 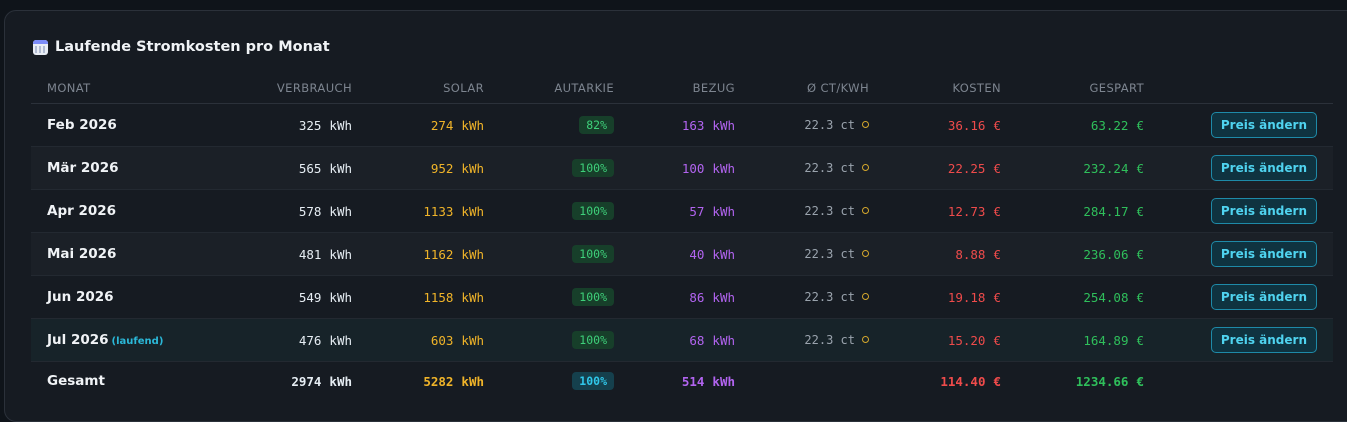 I want to click on panel-title: Laufende Stromkosten pro Monat, so click(x=181, y=47).